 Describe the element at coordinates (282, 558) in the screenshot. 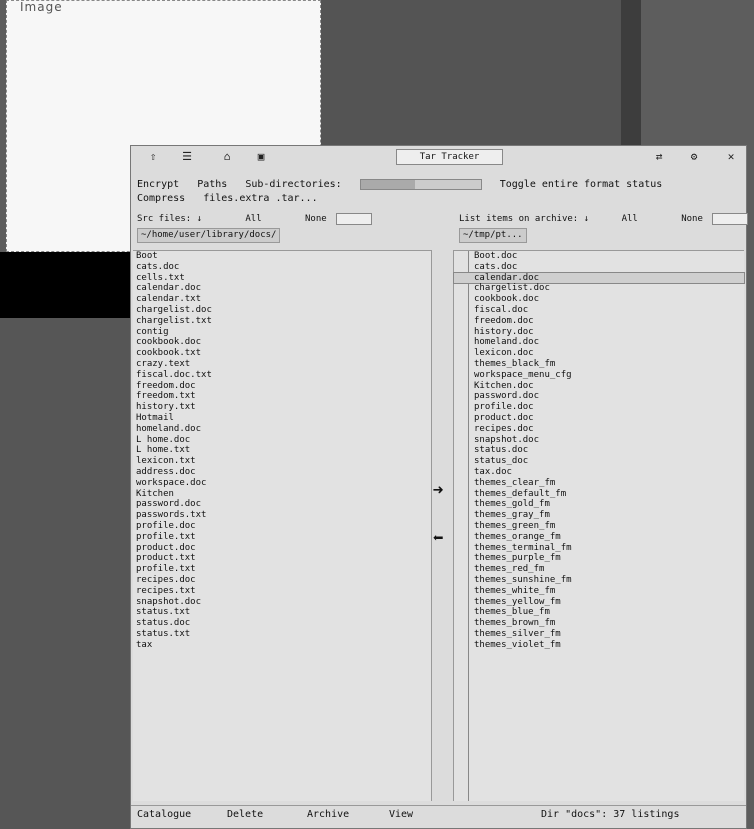

I see `source-file-item: product.txt` at that location.